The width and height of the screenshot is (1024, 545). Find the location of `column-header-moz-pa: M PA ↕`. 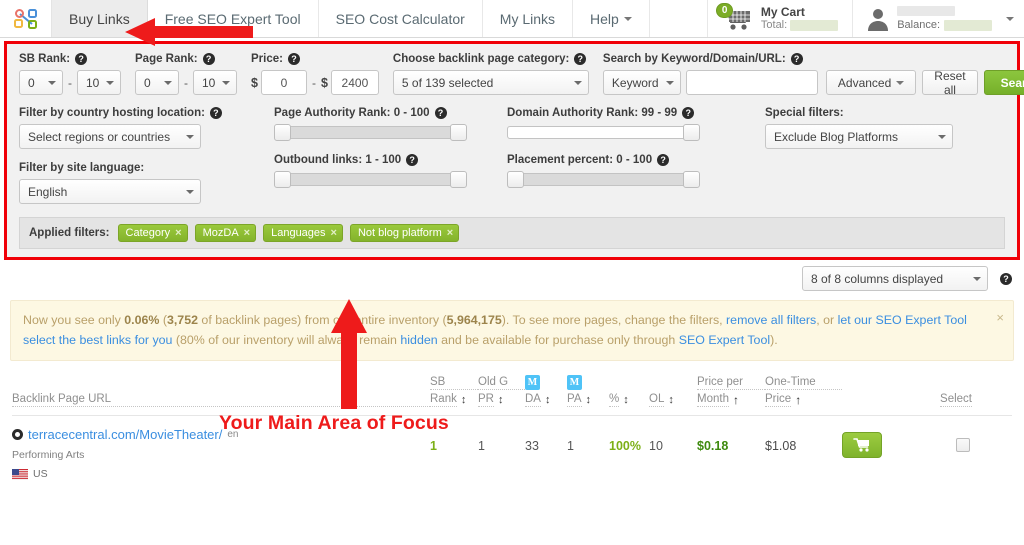

column-header-moz-pa: M PA ↕ is located at coordinates (588, 391).